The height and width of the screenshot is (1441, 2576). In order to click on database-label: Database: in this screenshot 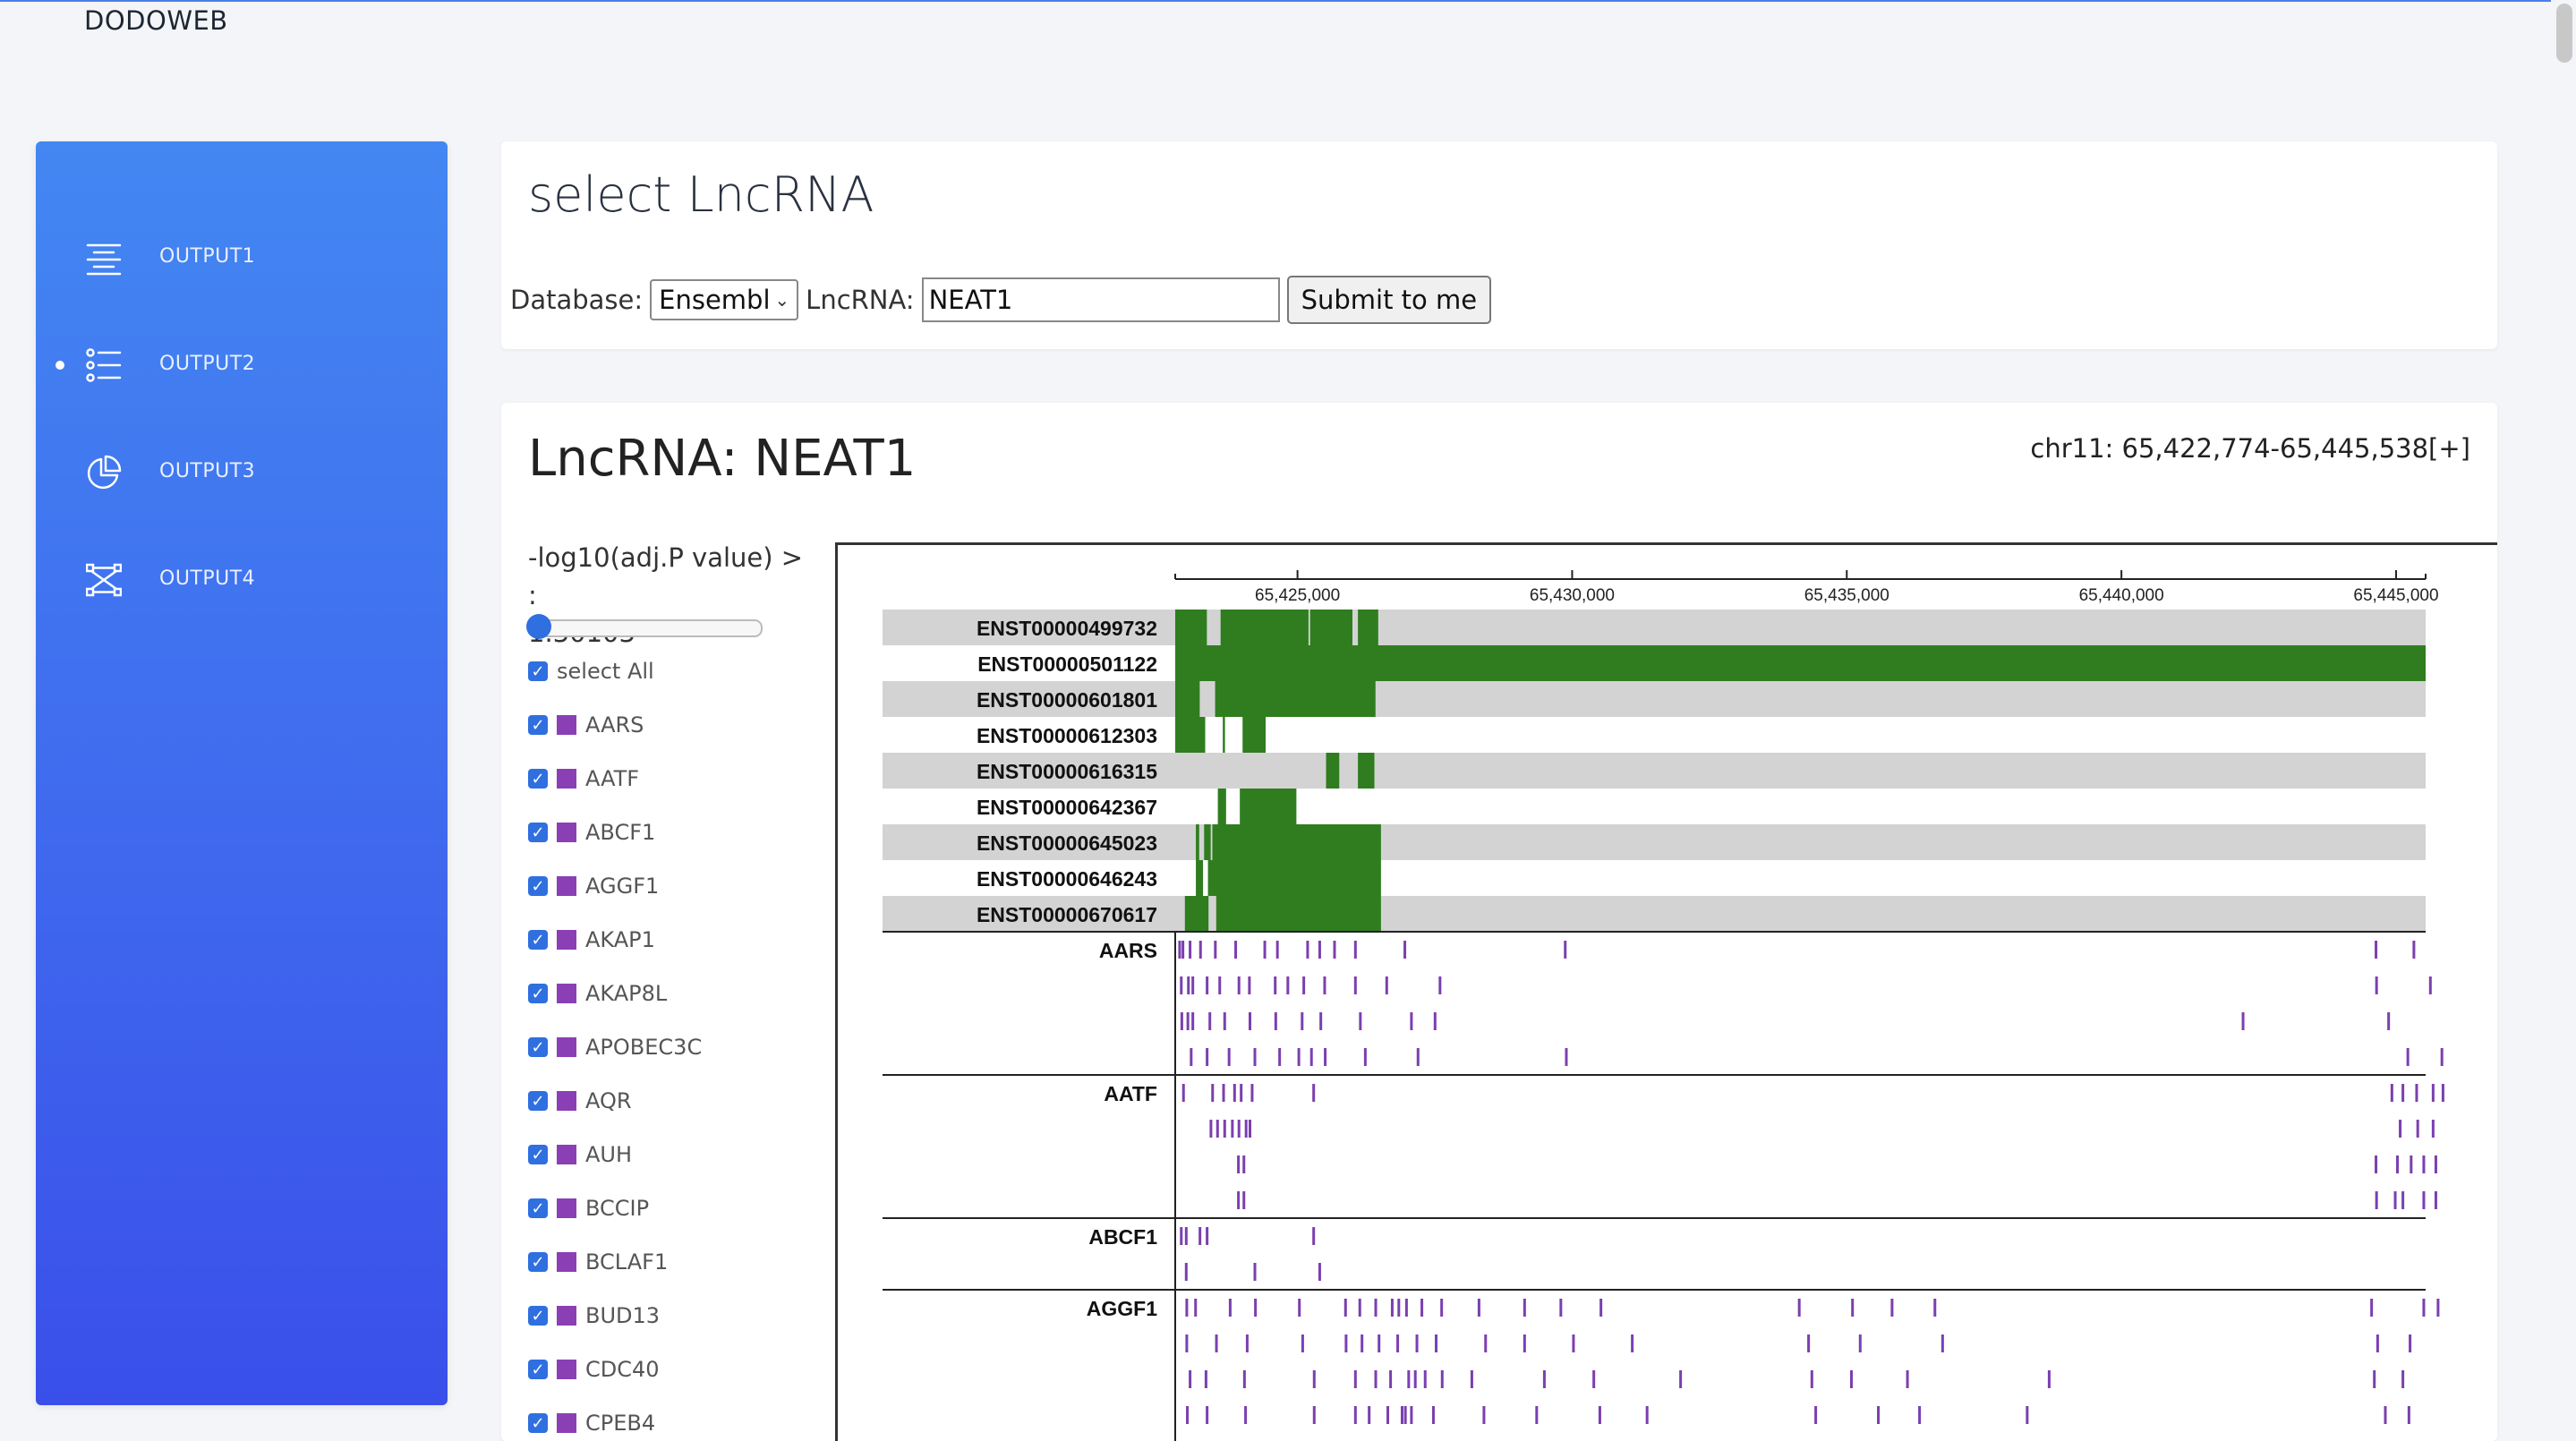, I will do `click(577, 300)`.